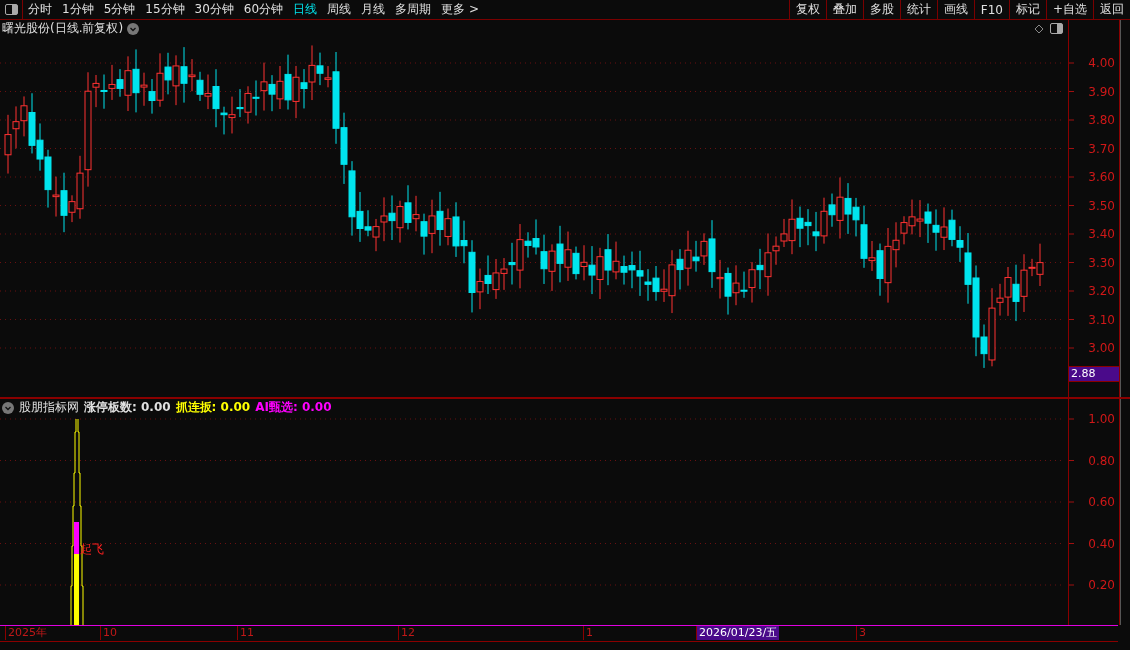 The image size is (1130, 650). Describe the element at coordinates (413, 9) in the screenshot. I see `period-tab: 多周期` at that location.